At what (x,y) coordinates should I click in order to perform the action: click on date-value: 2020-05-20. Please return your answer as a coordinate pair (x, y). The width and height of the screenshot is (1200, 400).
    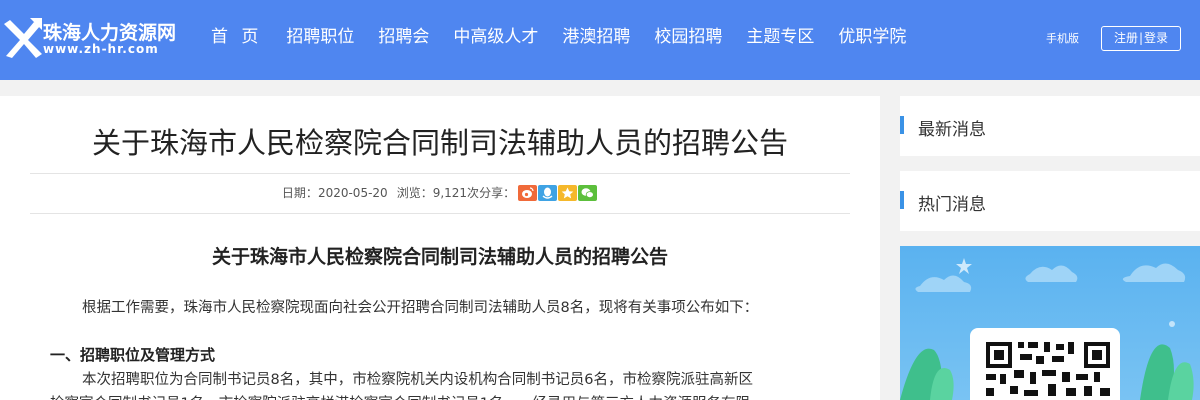
    Looking at the image, I should click on (352, 192).